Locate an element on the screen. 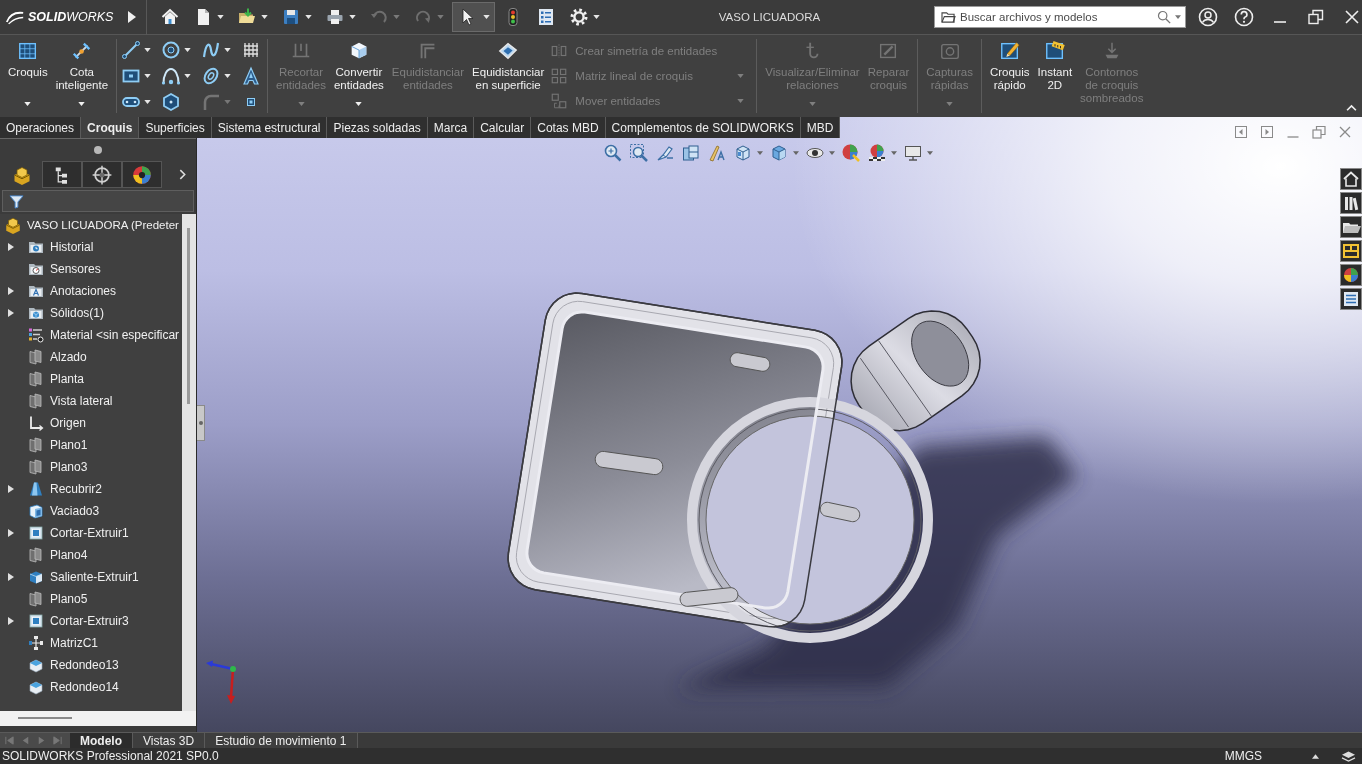 This screenshot has height=764, width=1362. command-tab: Marca is located at coordinates (451, 127).